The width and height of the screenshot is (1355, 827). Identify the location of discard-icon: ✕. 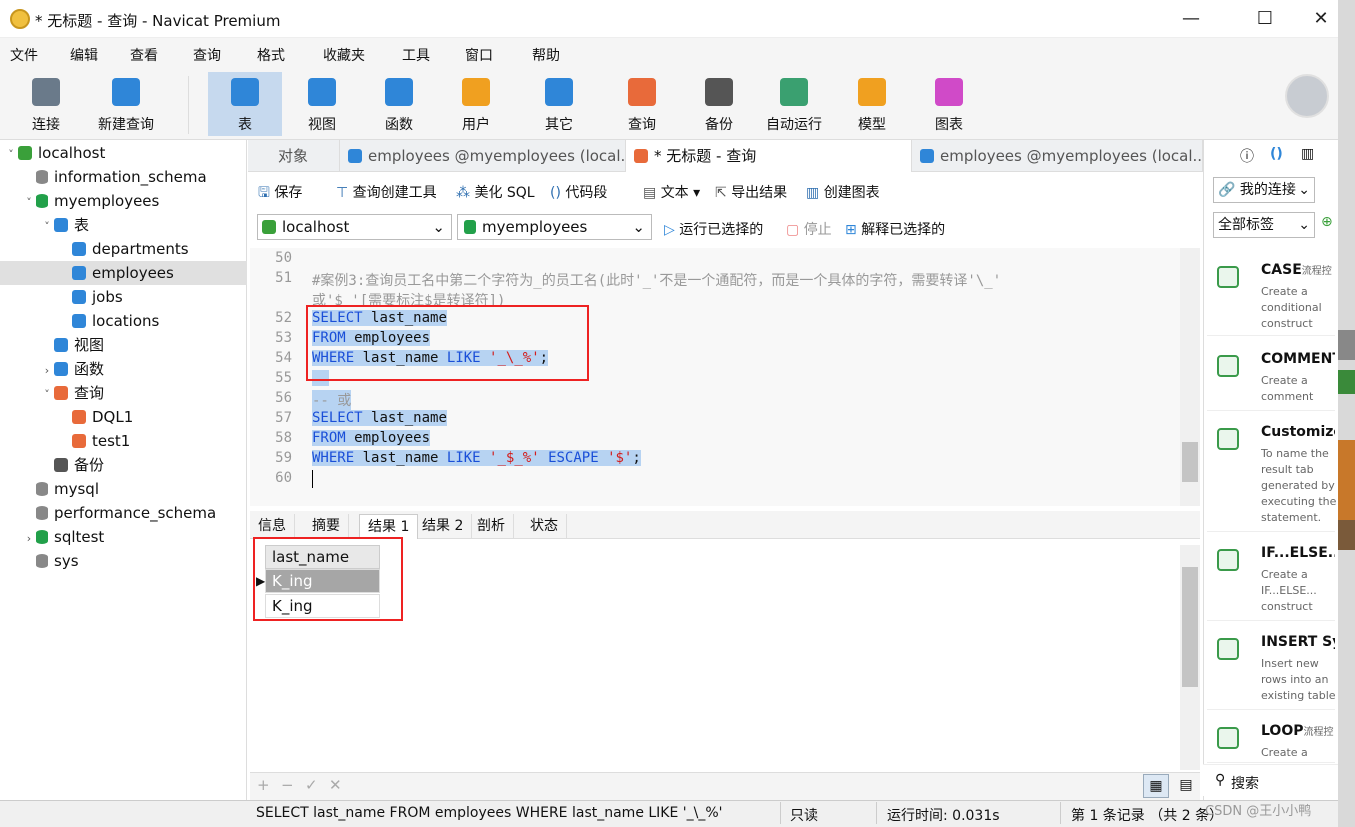
(335, 785).